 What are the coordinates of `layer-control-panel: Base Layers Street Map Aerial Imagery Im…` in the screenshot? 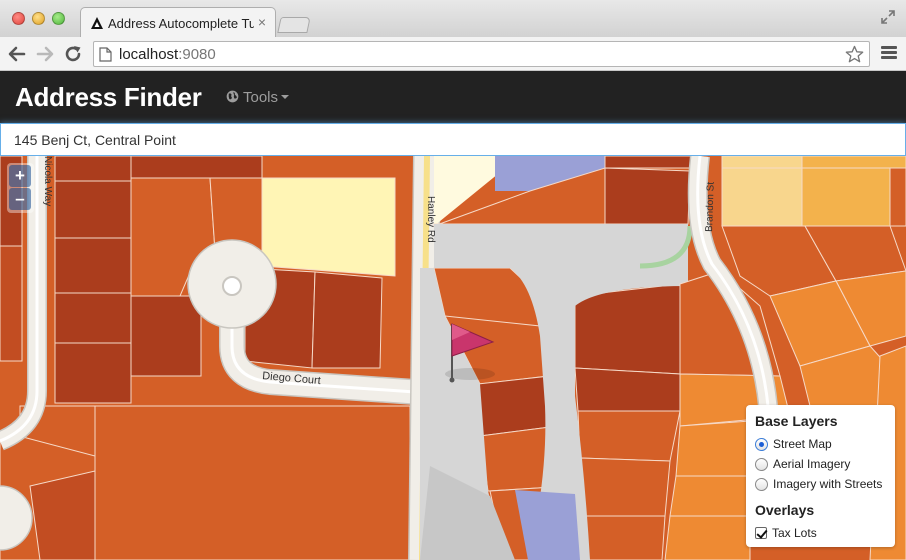 It's located at (820, 476).